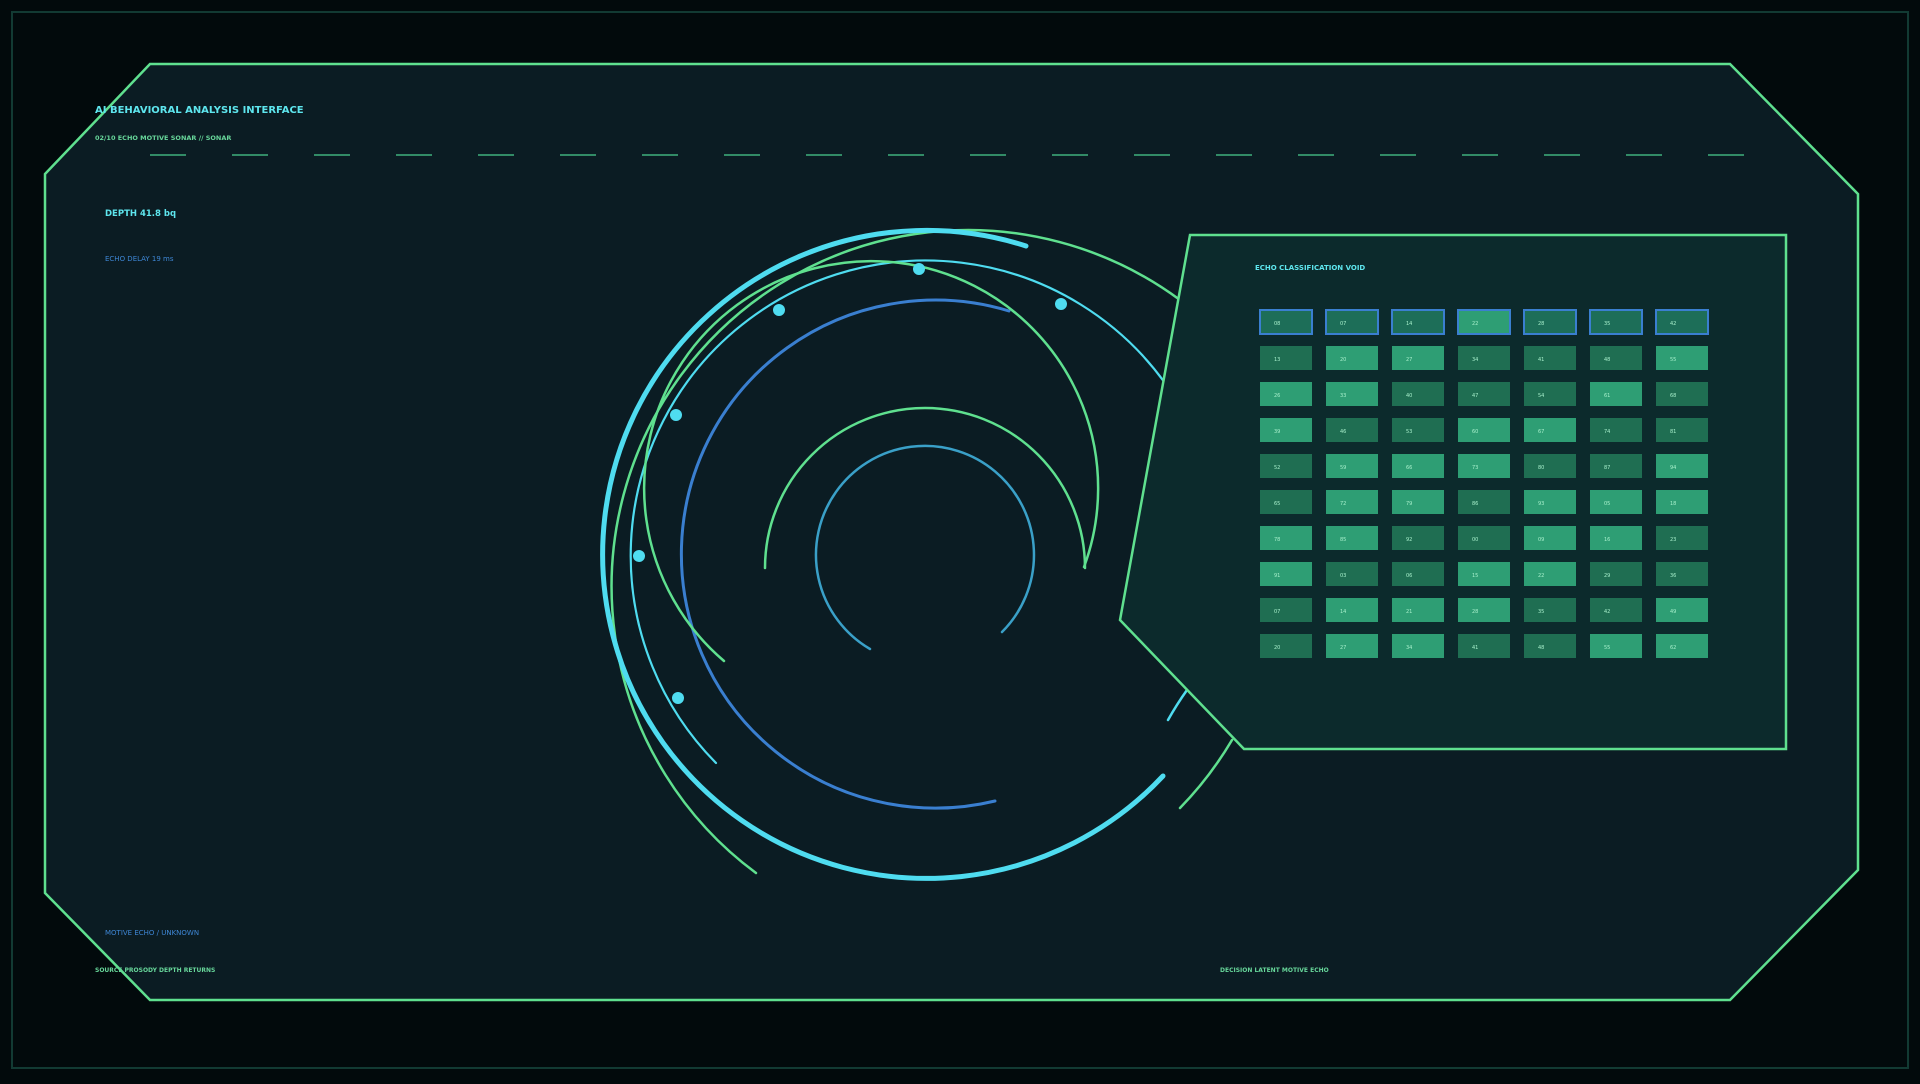 The height and width of the screenshot is (1084, 1920). Describe the element at coordinates (1343, 648) in the screenshot. I see `cell-label: 27` at that location.